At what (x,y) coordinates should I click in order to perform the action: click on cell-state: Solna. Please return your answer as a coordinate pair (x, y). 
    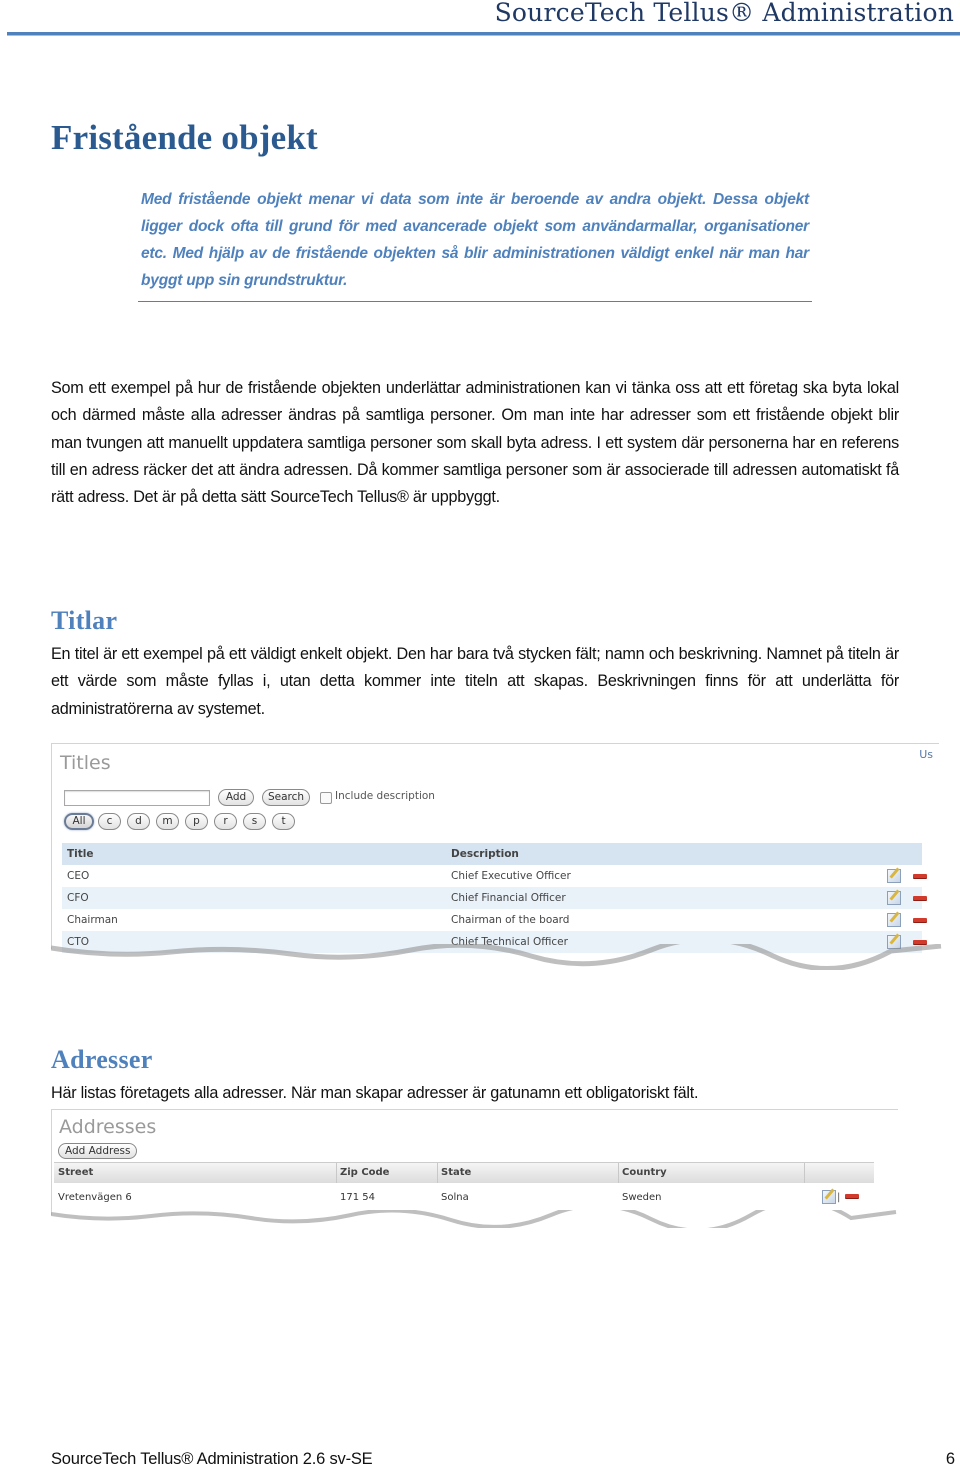
    Looking at the image, I should click on (455, 1197).